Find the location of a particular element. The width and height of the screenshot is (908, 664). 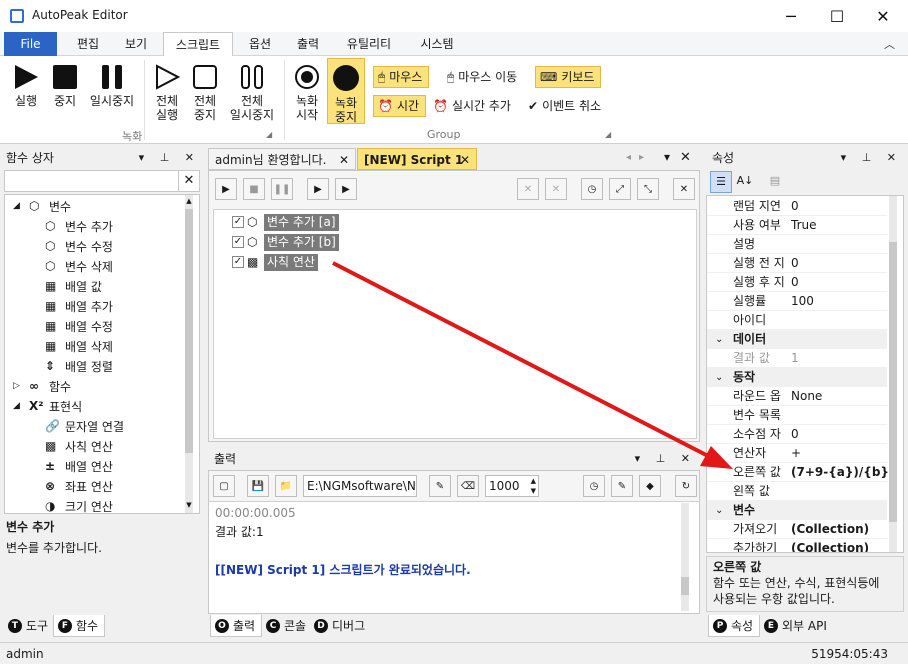

property-value: (7+9-{a})/{b} is located at coordinates (840, 472).